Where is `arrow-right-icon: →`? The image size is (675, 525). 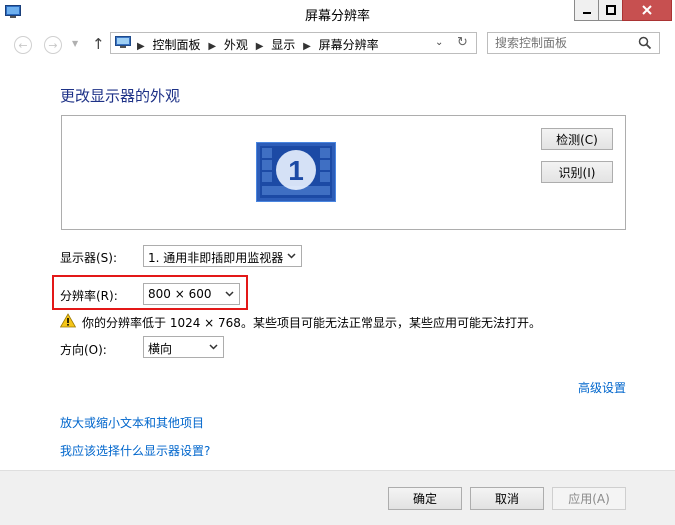 arrow-right-icon: → is located at coordinates (53, 45).